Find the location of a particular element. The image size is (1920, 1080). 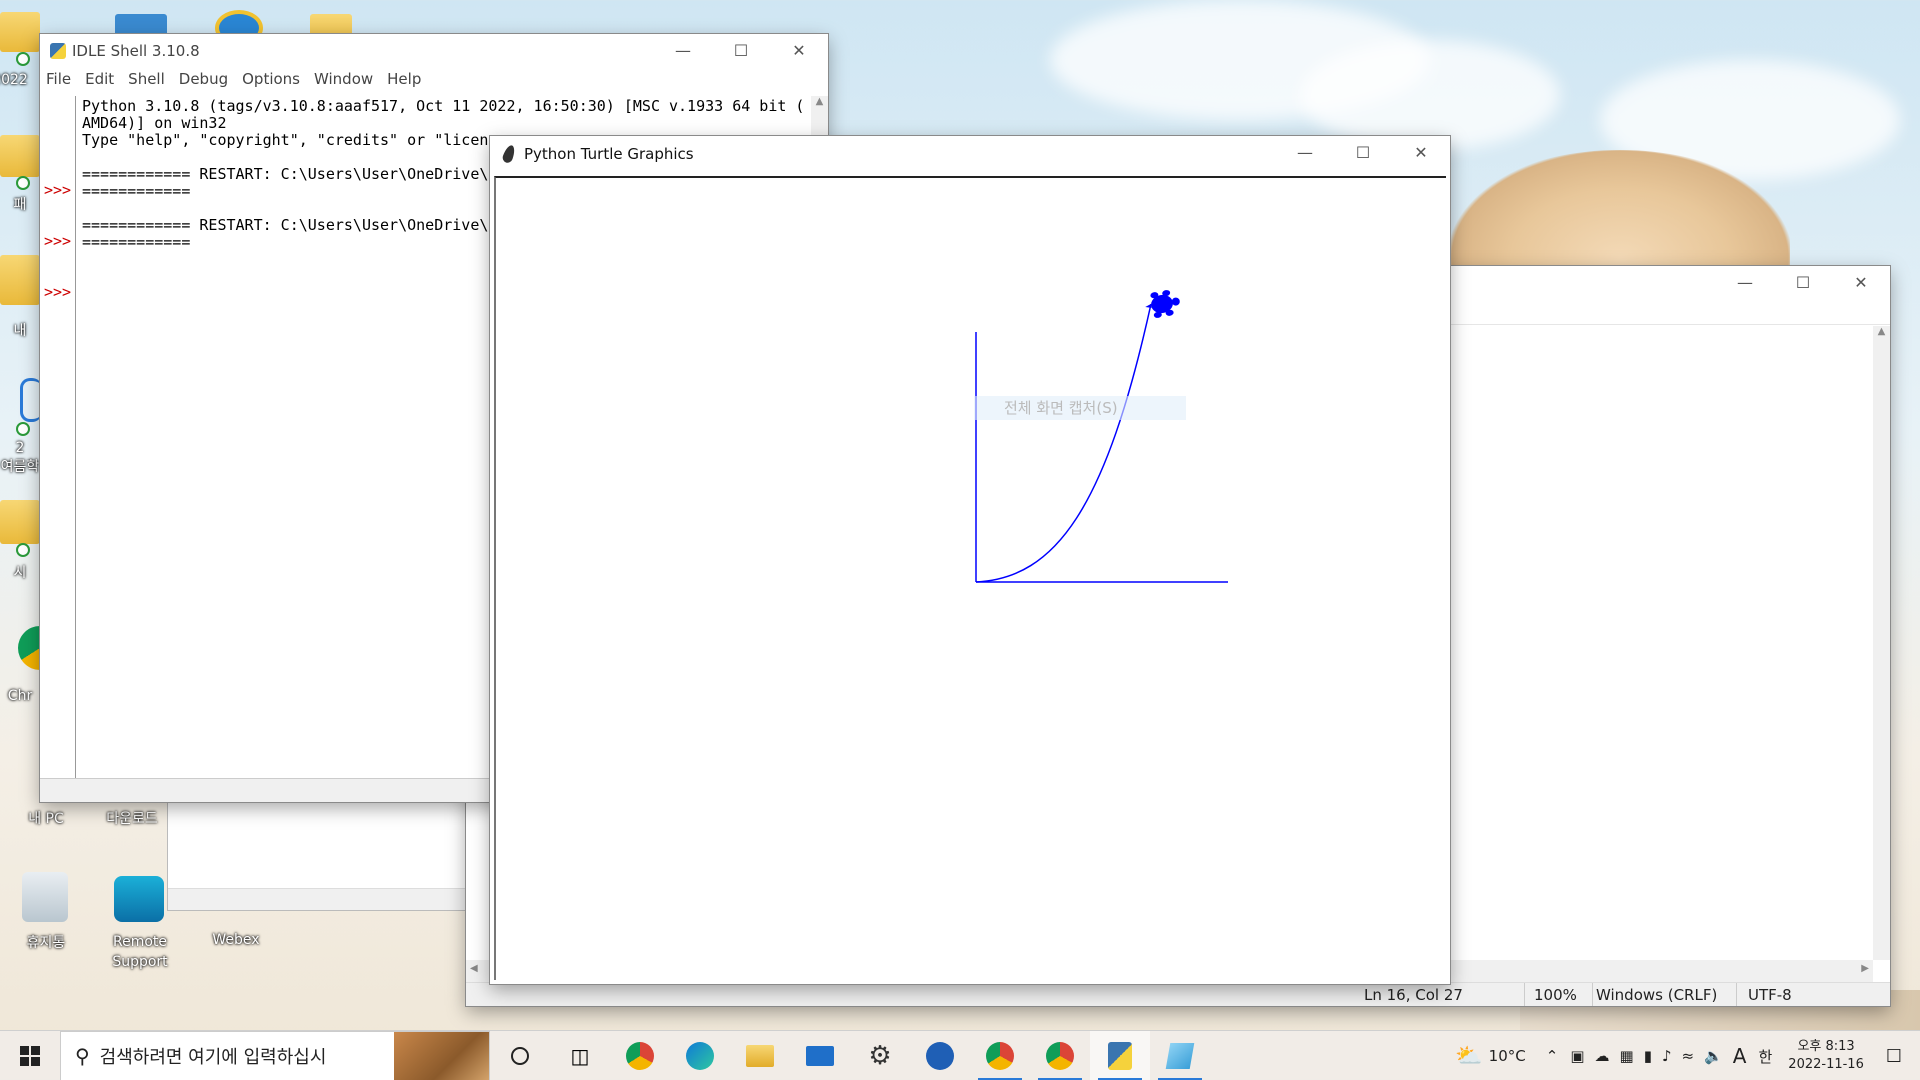

menu-shell: Shell is located at coordinates (146, 79).